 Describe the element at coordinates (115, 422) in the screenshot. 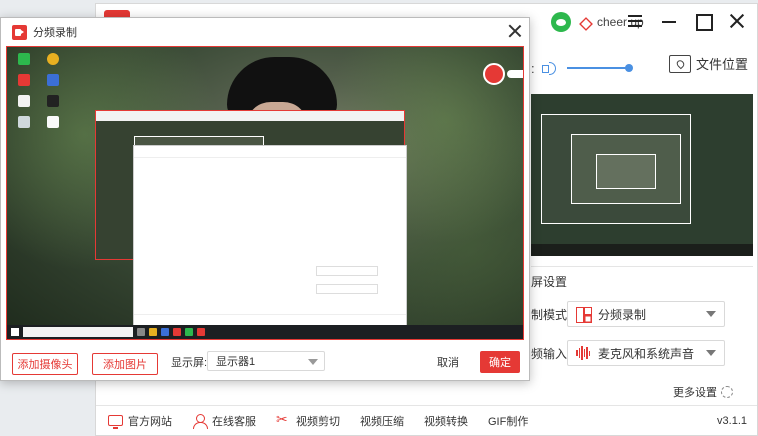

I see `monitor-icon` at that location.